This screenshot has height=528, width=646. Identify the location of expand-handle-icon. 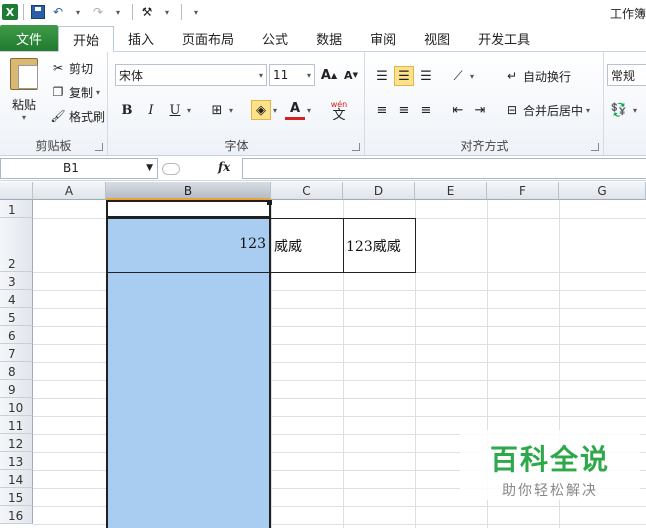
(171, 169).